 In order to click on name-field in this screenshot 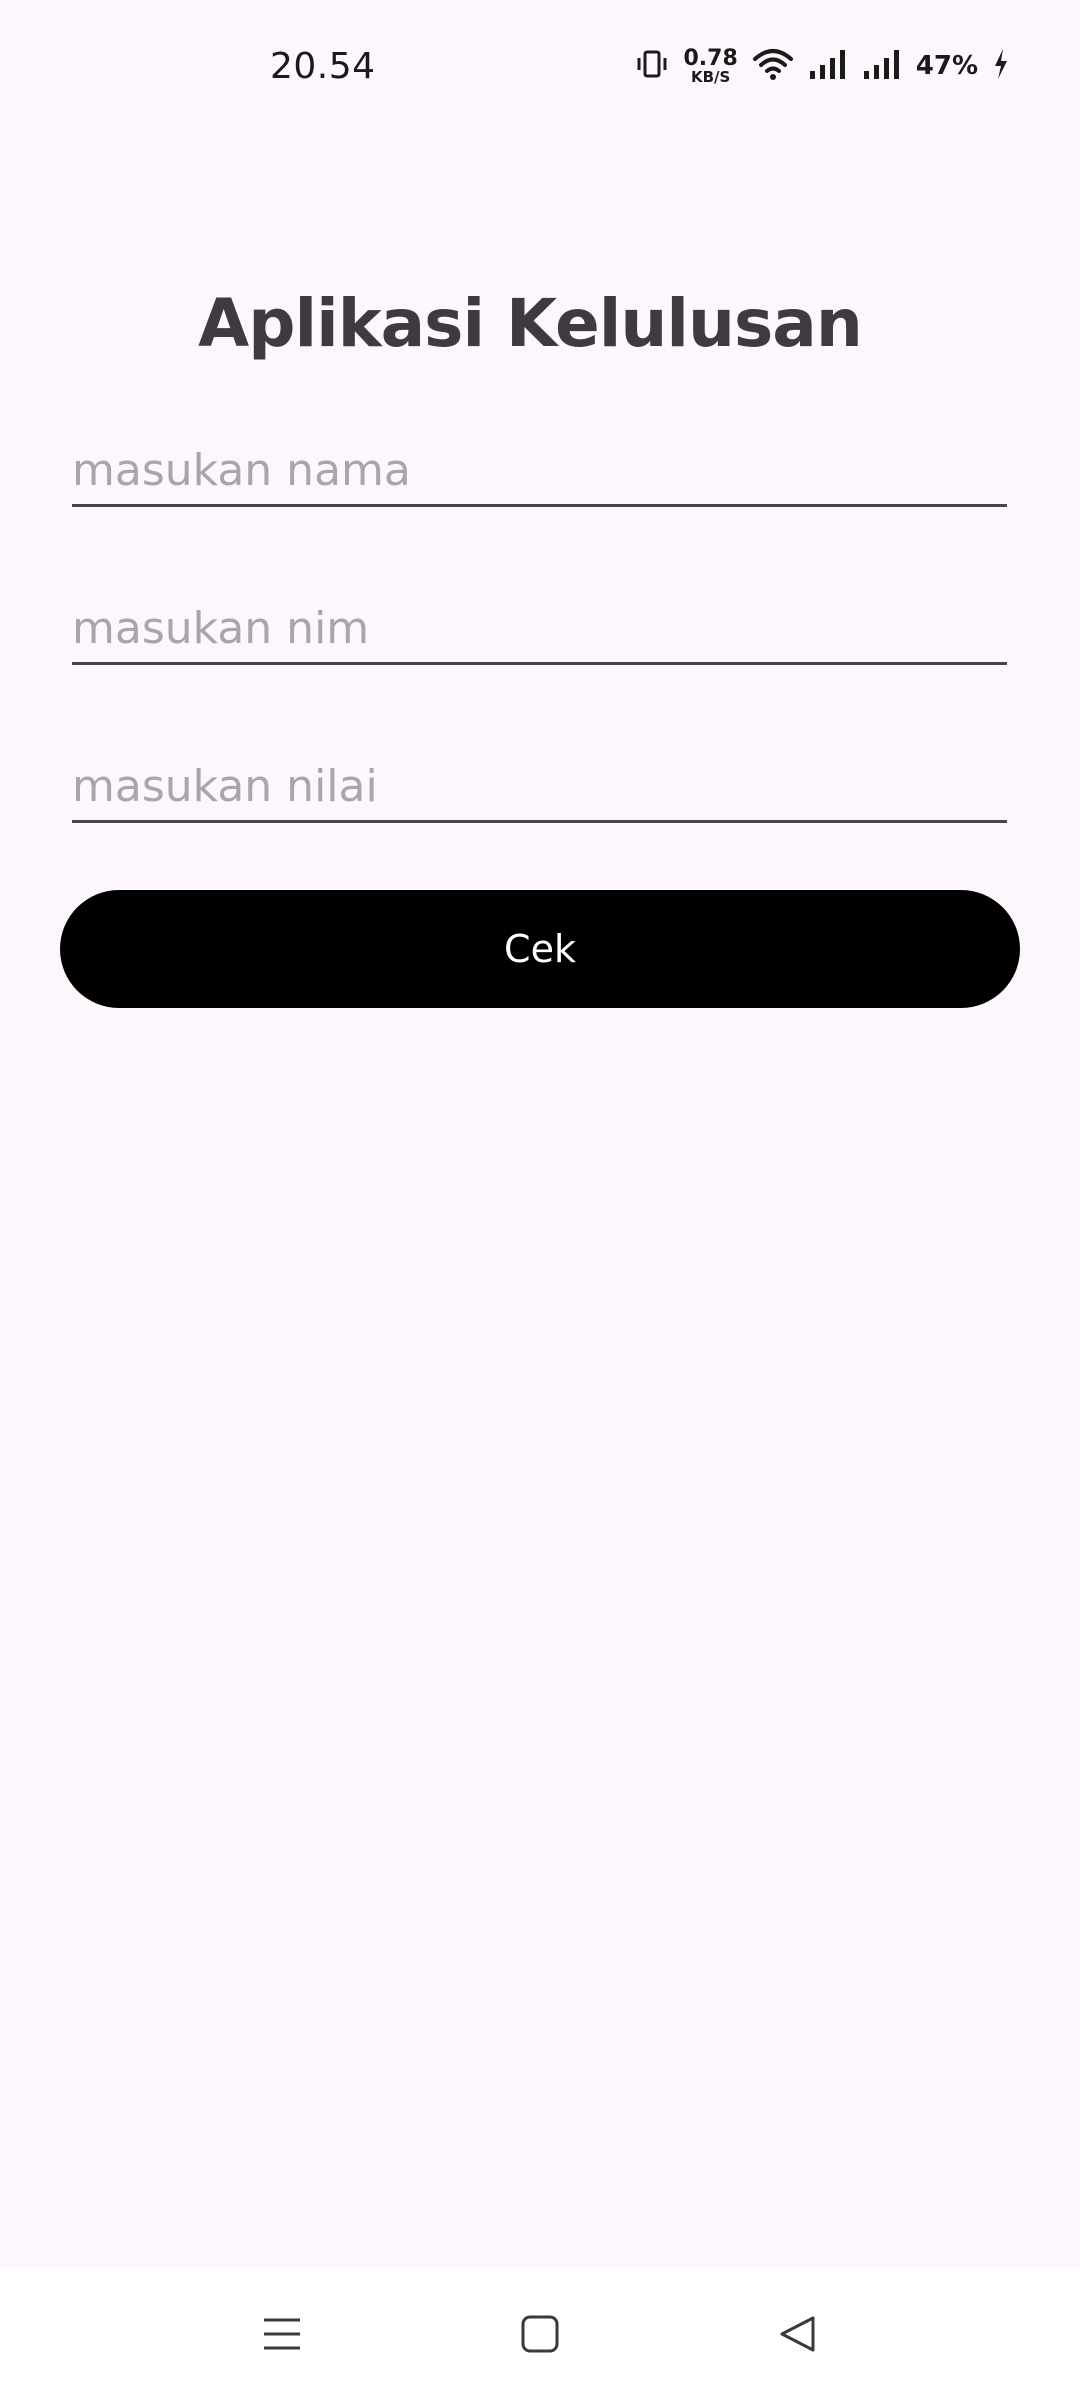, I will do `click(539, 467)`.